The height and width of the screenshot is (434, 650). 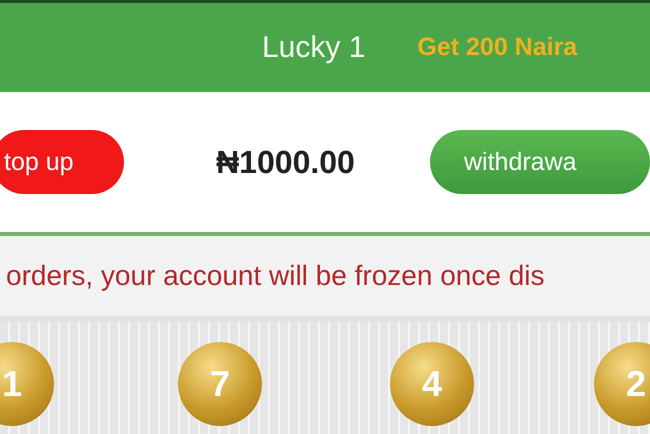 What do you see at coordinates (286, 162) in the screenshot?
I see `balance-amount: ₦1000.00` at bounding box center [286, 162].